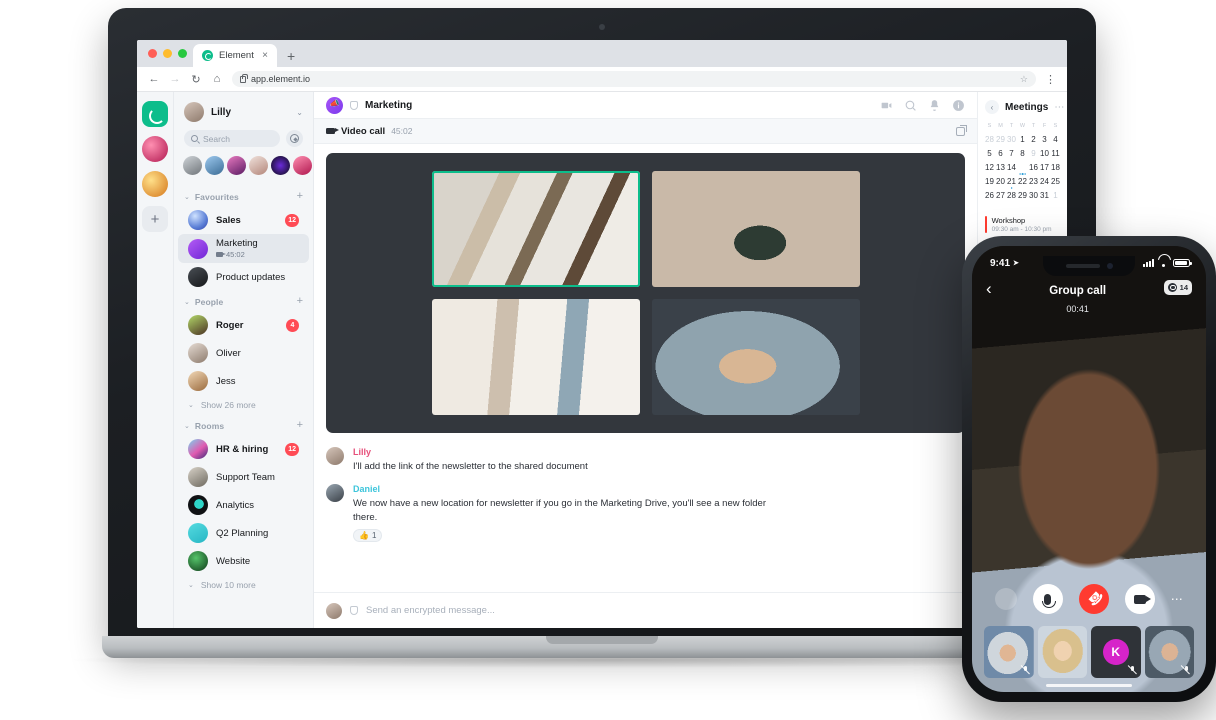  Describe the element at coordinates (1044, 195) in the screenshot. I see `calendar-day: 31` at that location.